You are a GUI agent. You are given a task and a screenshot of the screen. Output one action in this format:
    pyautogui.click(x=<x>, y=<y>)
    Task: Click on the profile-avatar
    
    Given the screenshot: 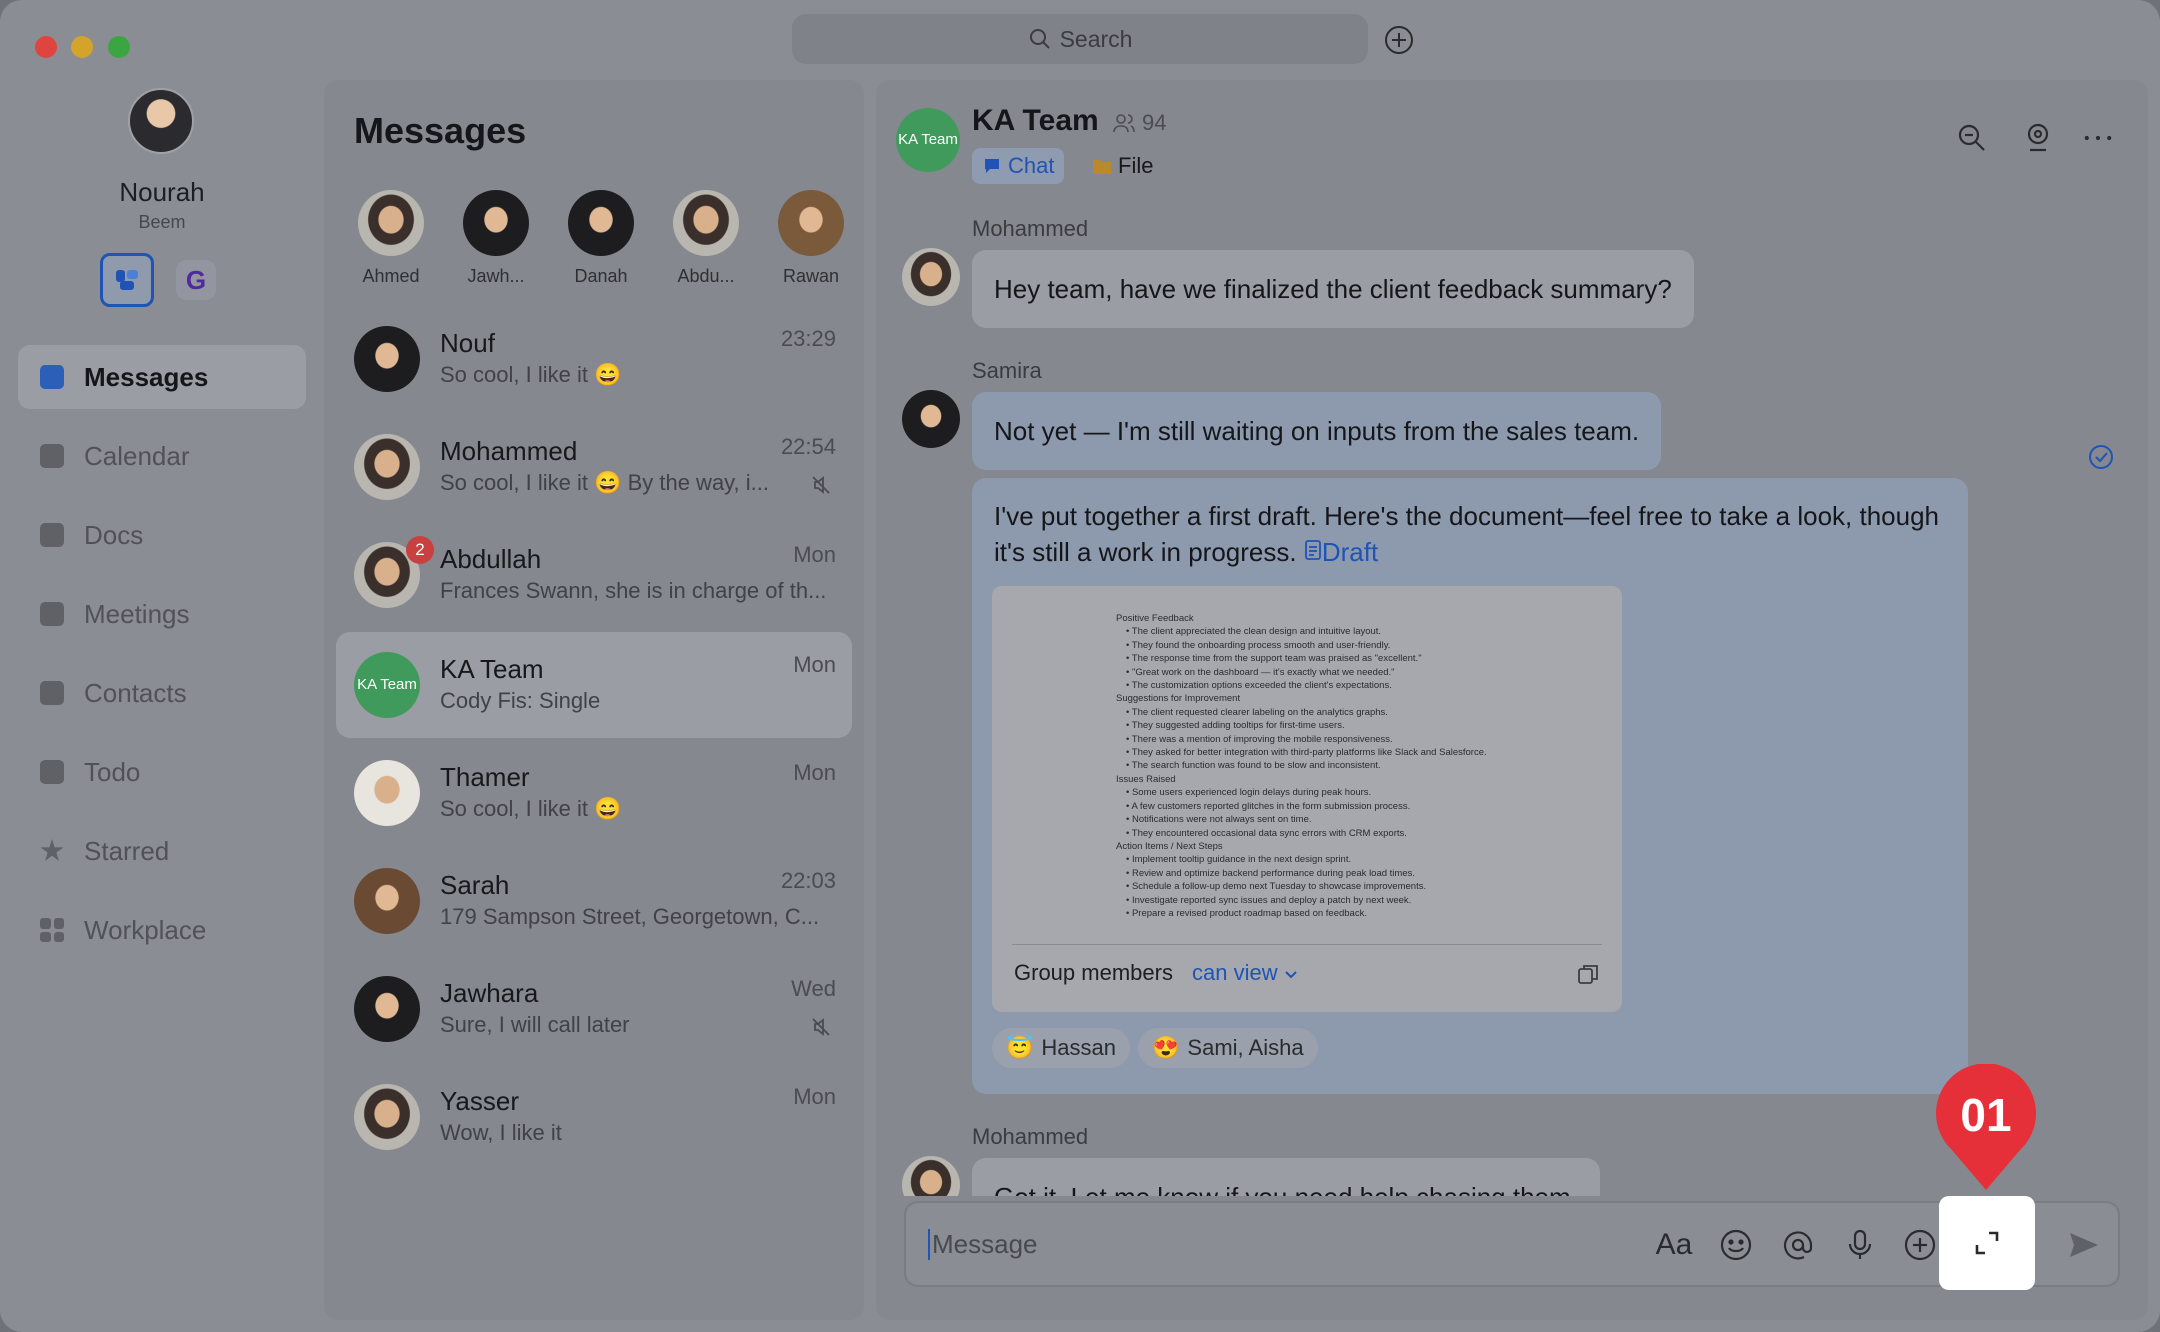 What is the action you would take?
    pyautogui.click(x=161, y=121)
    